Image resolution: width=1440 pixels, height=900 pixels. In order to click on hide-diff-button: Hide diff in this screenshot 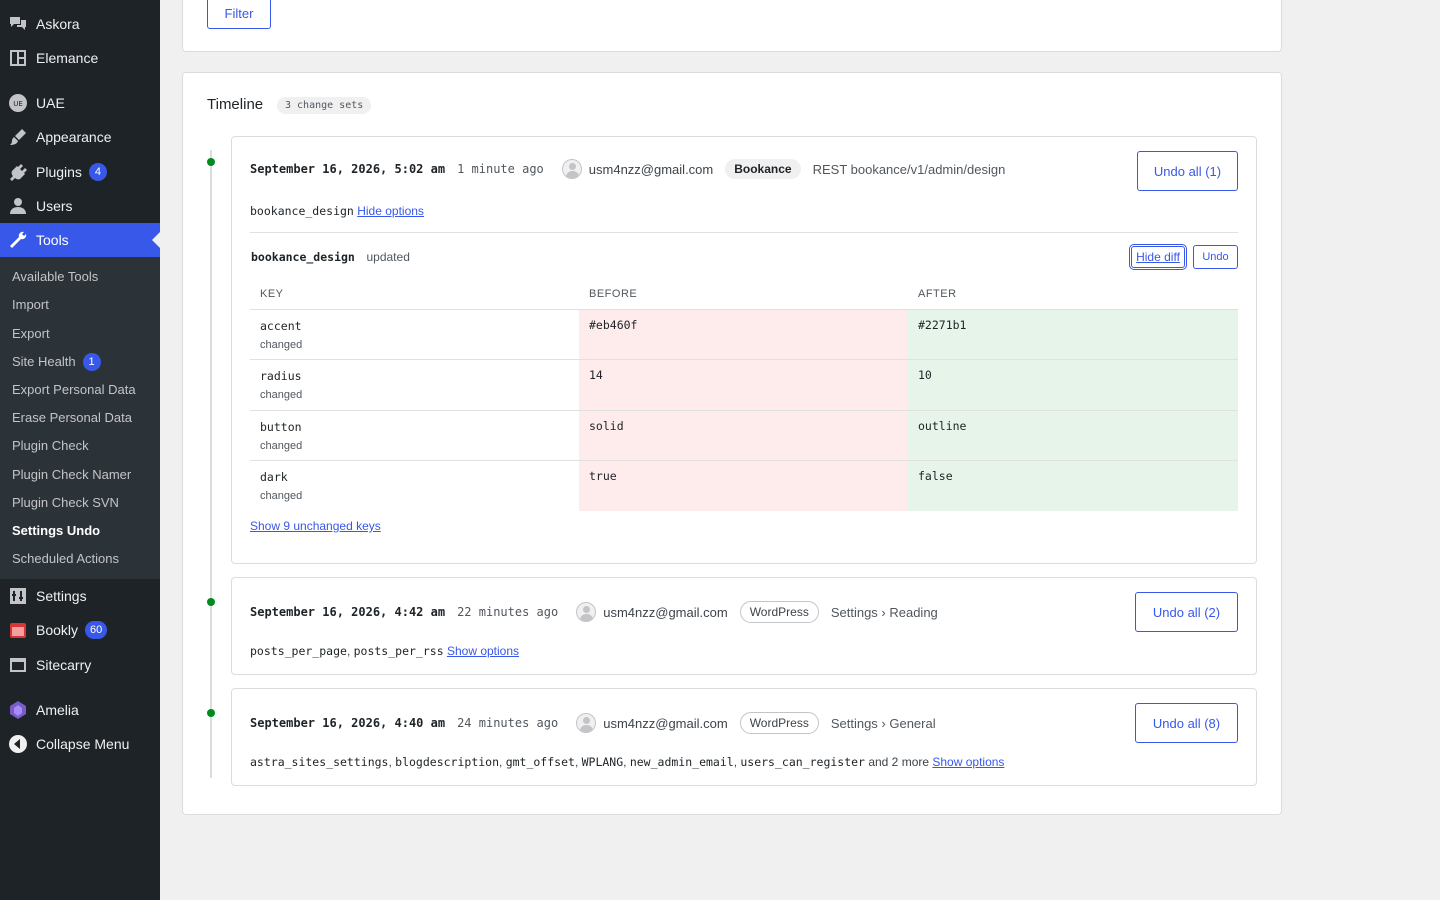, I will do `click(1158, 257)`.